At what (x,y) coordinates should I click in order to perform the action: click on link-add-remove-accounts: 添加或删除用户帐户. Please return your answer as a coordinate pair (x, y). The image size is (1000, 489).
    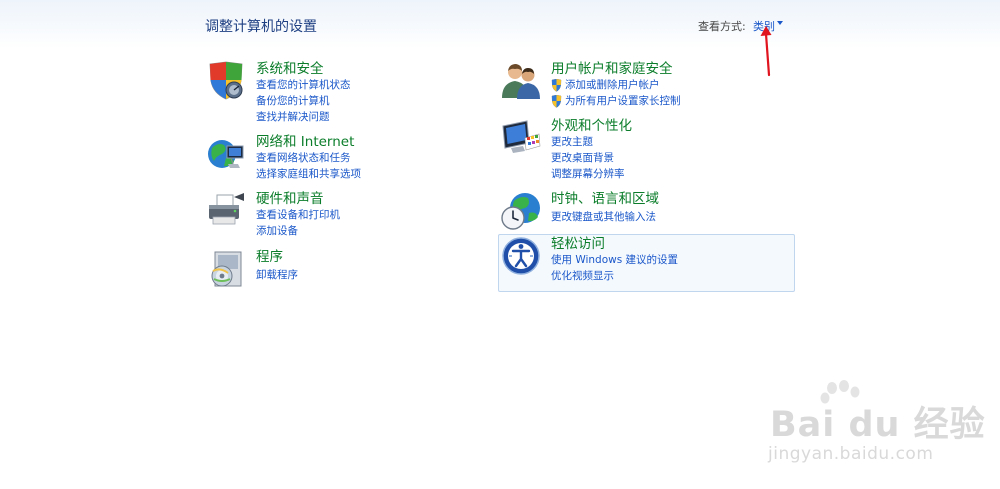
    Looking at the image, I should click on (612, 85).